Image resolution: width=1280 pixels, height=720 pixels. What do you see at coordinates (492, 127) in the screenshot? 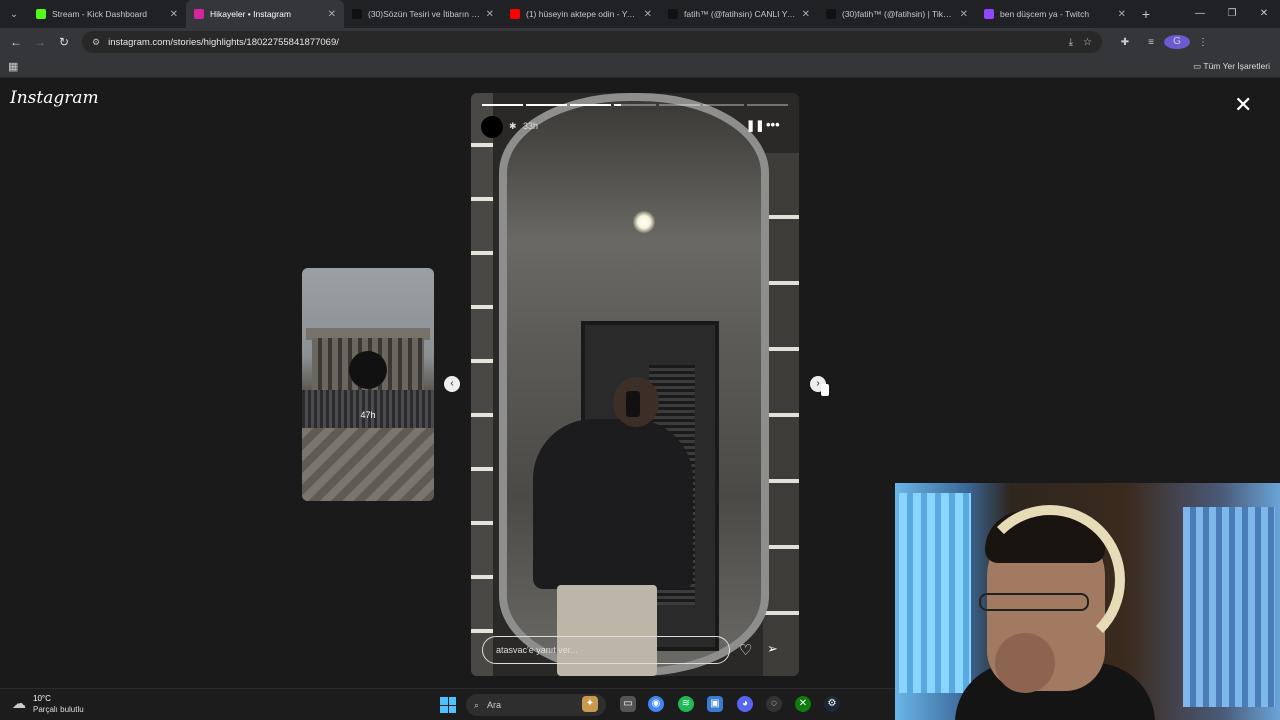
I see `story-author-avatar` at bounding box center [492, 127].